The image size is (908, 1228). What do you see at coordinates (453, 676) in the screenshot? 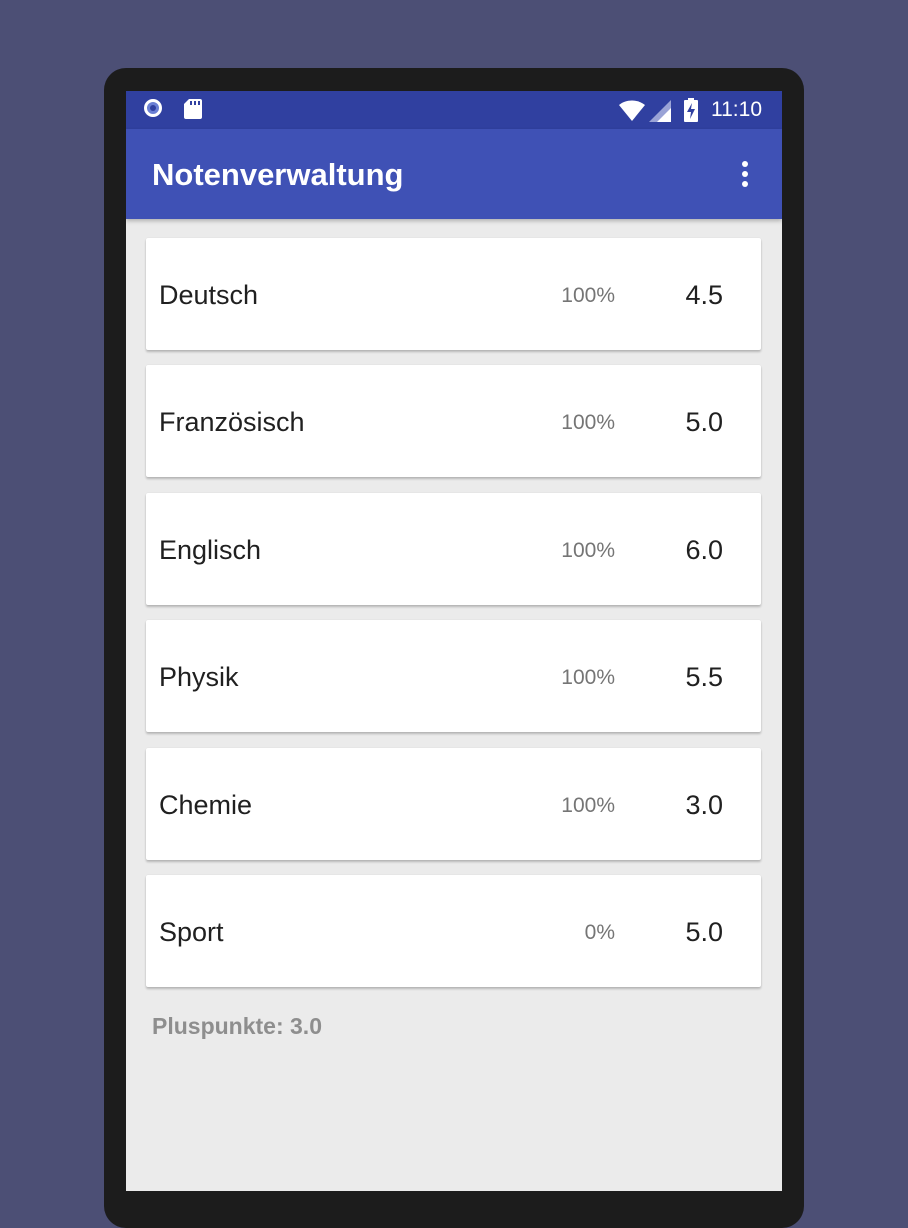
I see `subject-card-physik: Physik 100% 5.5` at bounding box center [453, 676].